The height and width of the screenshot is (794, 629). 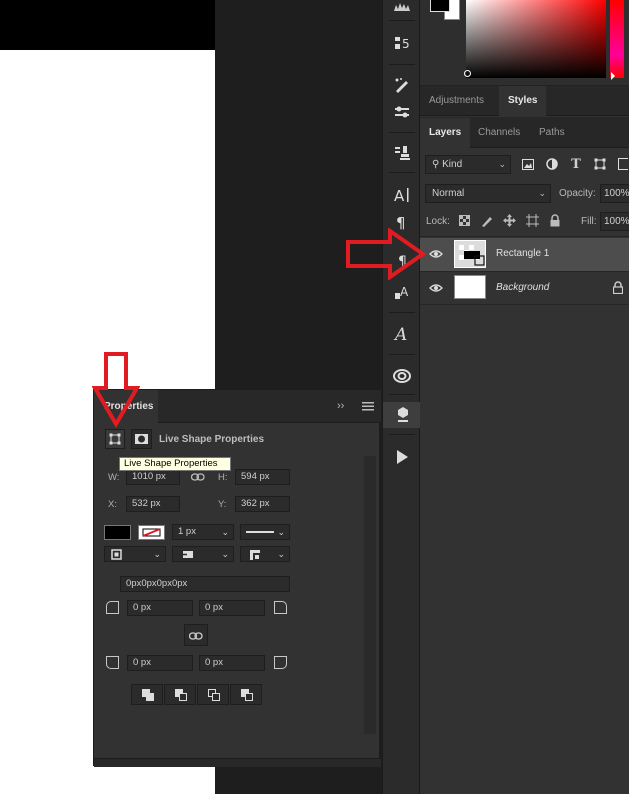 I want to click on panel-menu-icon, so click(x=368, y=406).